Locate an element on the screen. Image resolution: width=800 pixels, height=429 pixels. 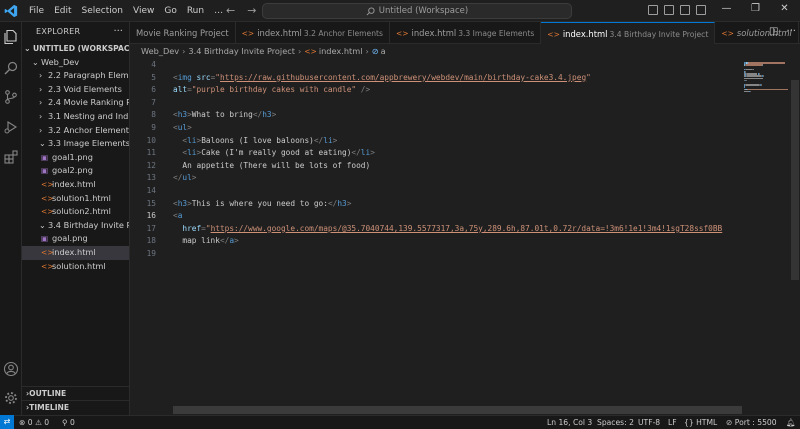
line-source: <a is located at coordinates (177, 216).